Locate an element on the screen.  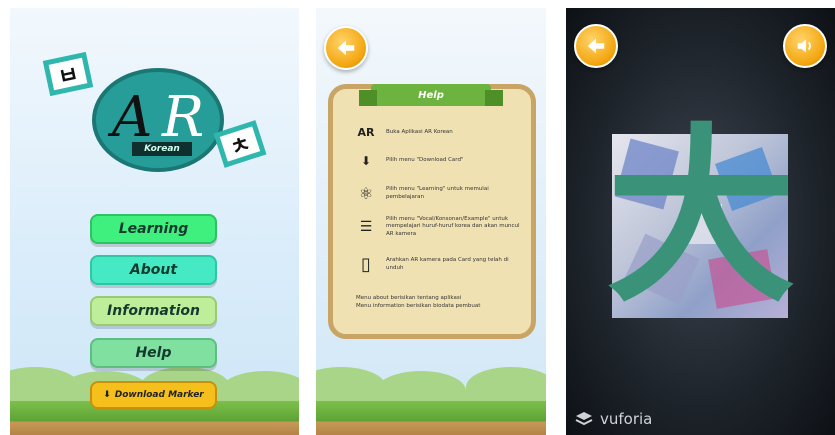
help-title: Help is located at coordinates (431, 95).